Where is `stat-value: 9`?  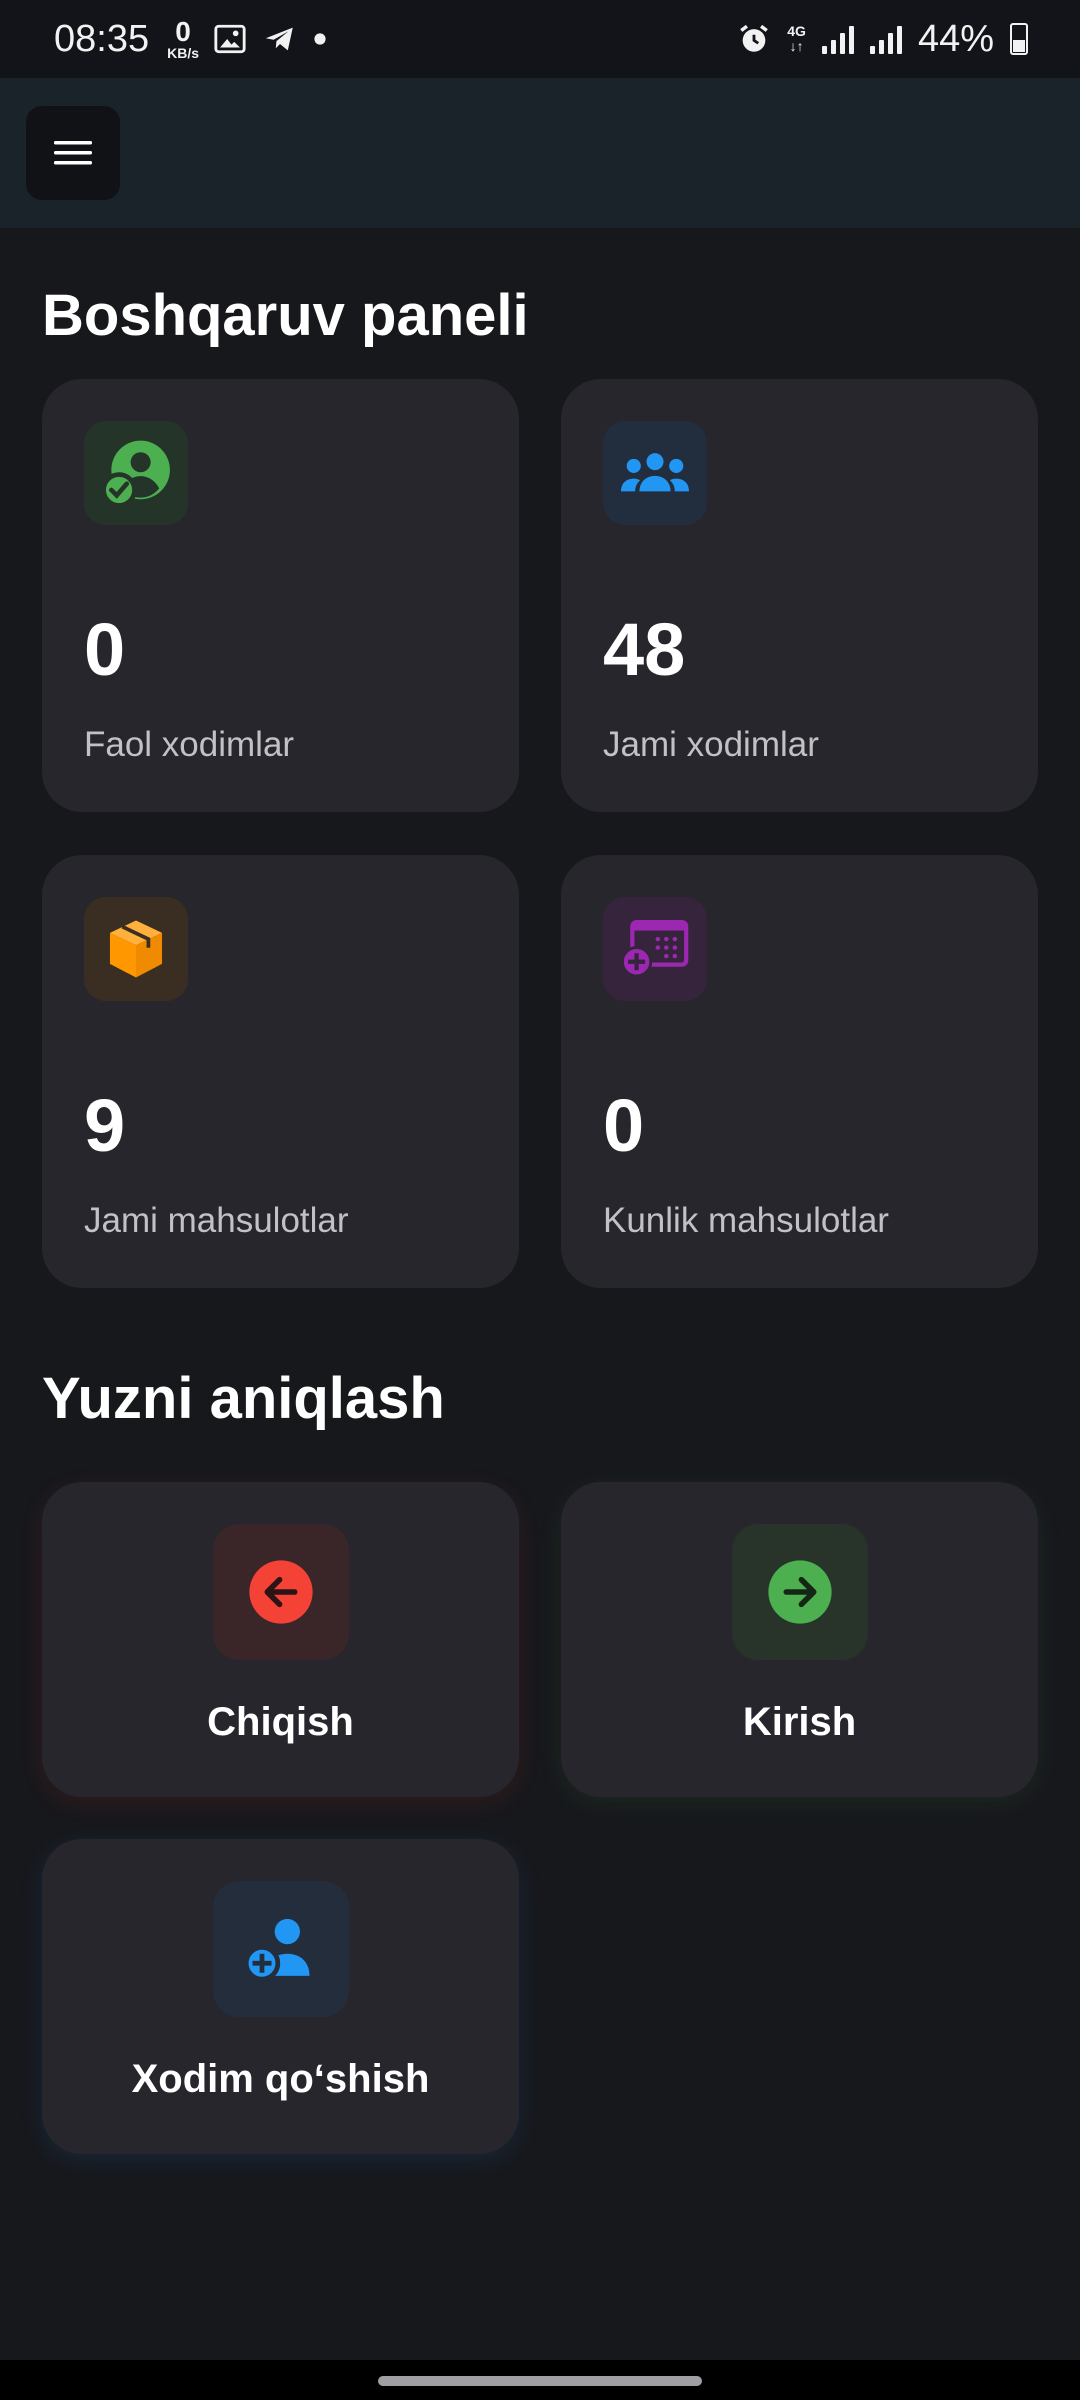
stat-value: 9 is located at coordinates (105, 1125).